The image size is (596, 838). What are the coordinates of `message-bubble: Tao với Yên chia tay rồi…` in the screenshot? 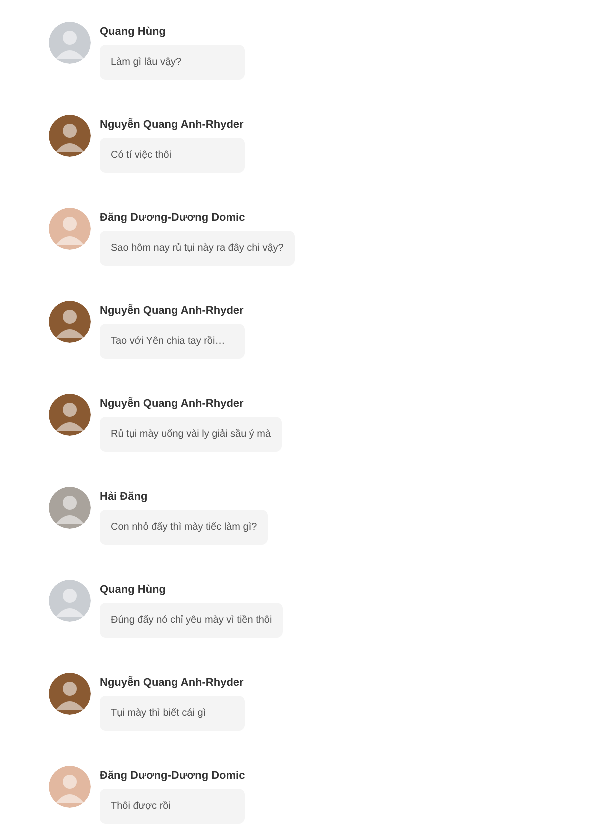 It's located at (172, 341).